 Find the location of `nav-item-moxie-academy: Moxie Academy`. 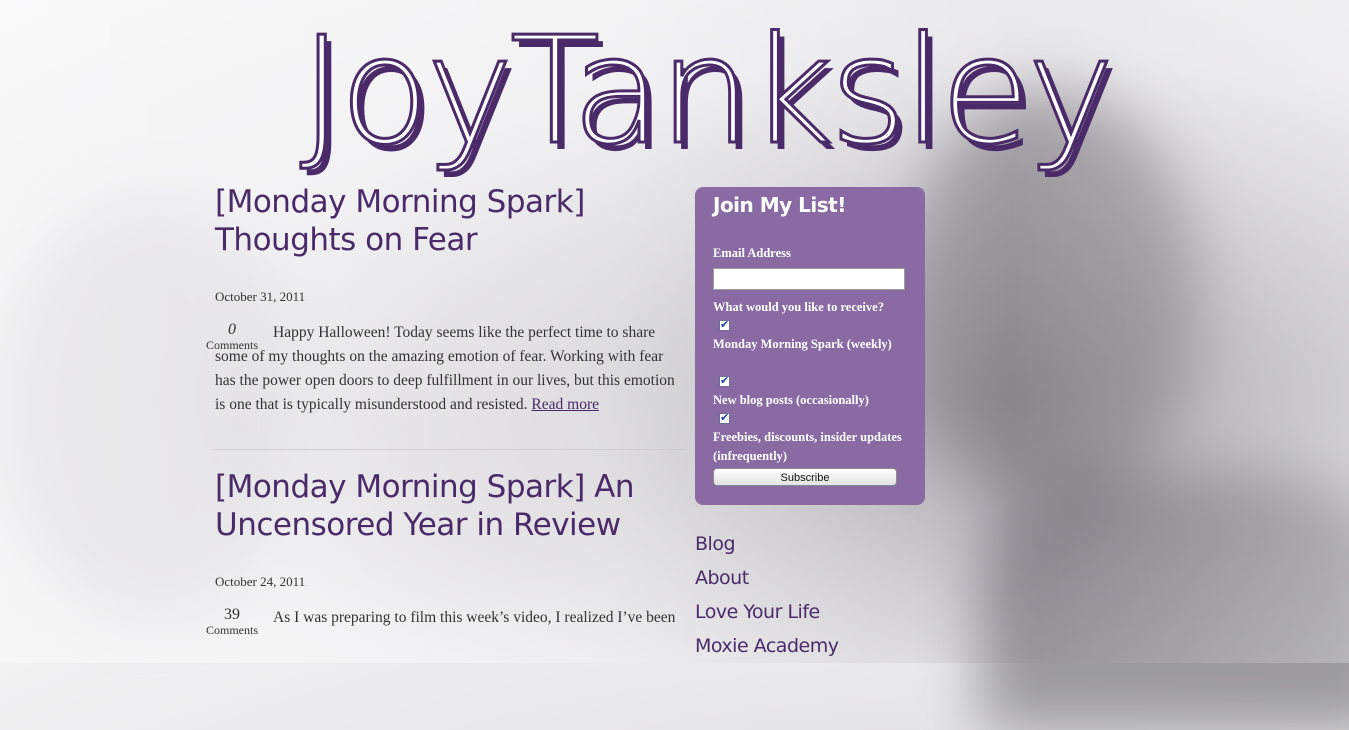

nav-item-moxie-academy: Moxie Academy is located at coordinates (767, 646).